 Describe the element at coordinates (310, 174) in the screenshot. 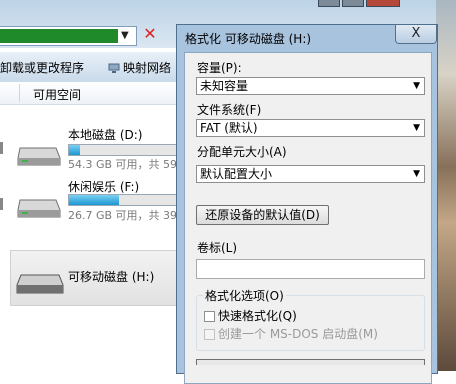

I see `allocation-select: 默认配置大小 ▼` at that location.